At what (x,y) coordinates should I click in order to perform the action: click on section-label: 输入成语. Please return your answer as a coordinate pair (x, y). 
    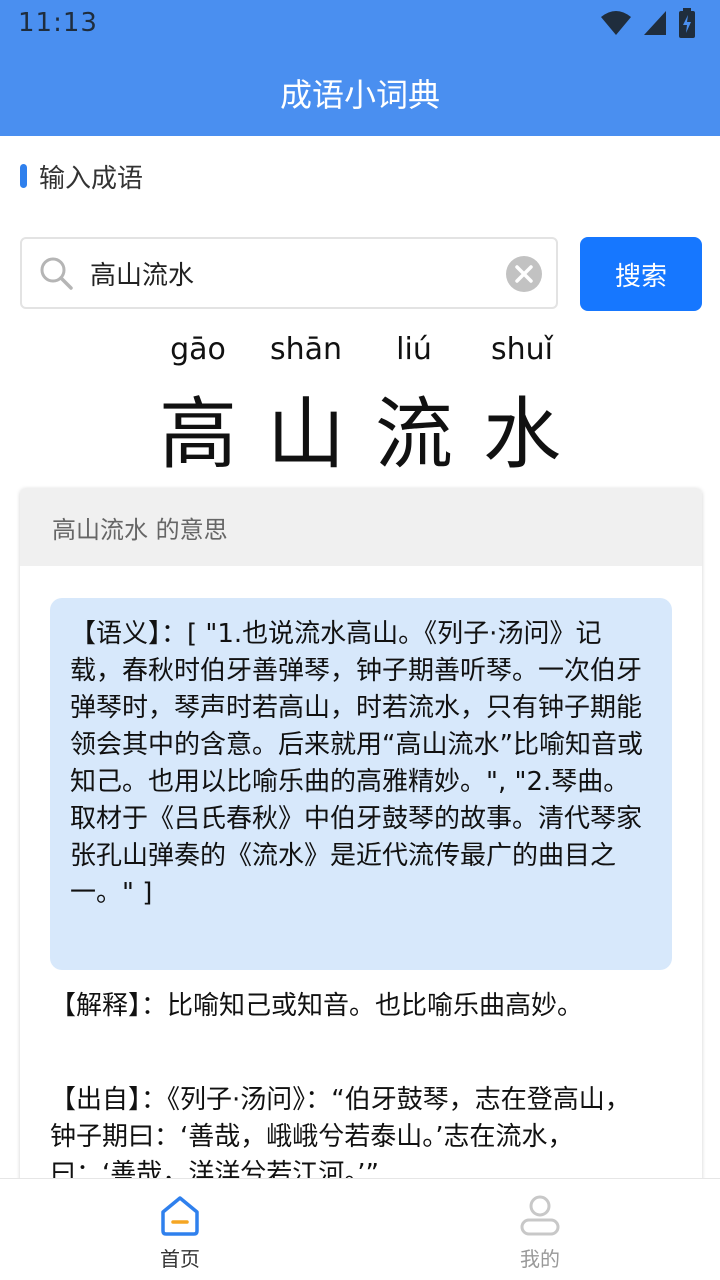
    Looking at the image, I should click on (81, 176).